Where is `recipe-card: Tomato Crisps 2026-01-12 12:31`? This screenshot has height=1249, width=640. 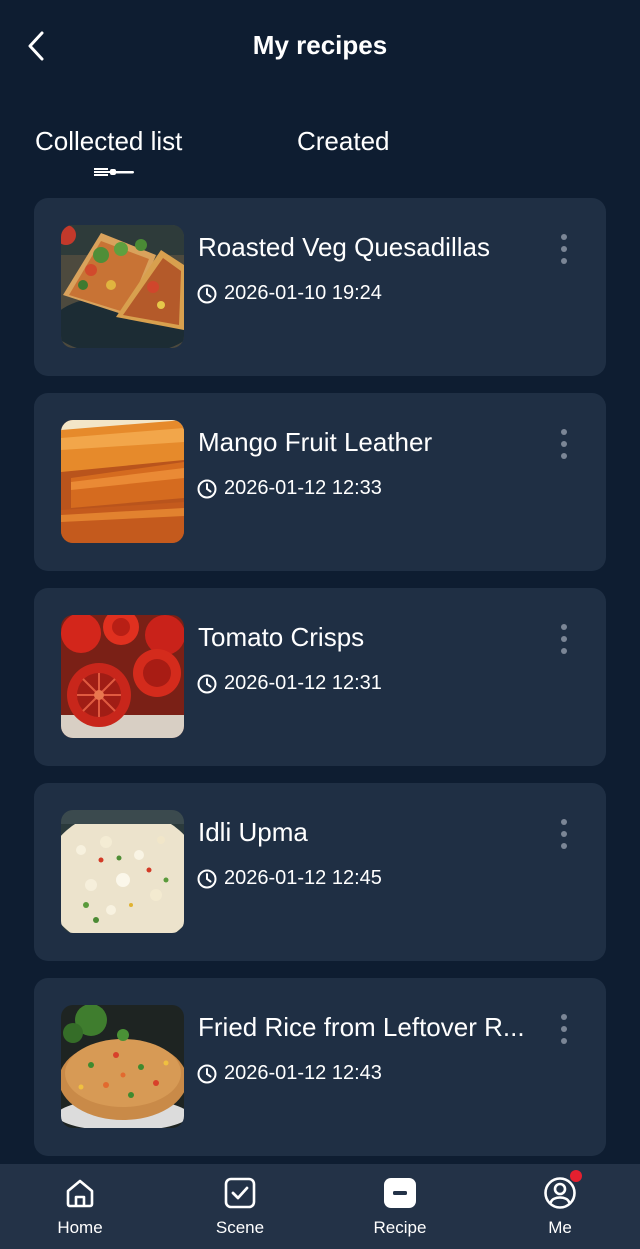 recipe-card: Tomato Crisps 2026-01-12 12:31 is located at coordinates (320, 677).